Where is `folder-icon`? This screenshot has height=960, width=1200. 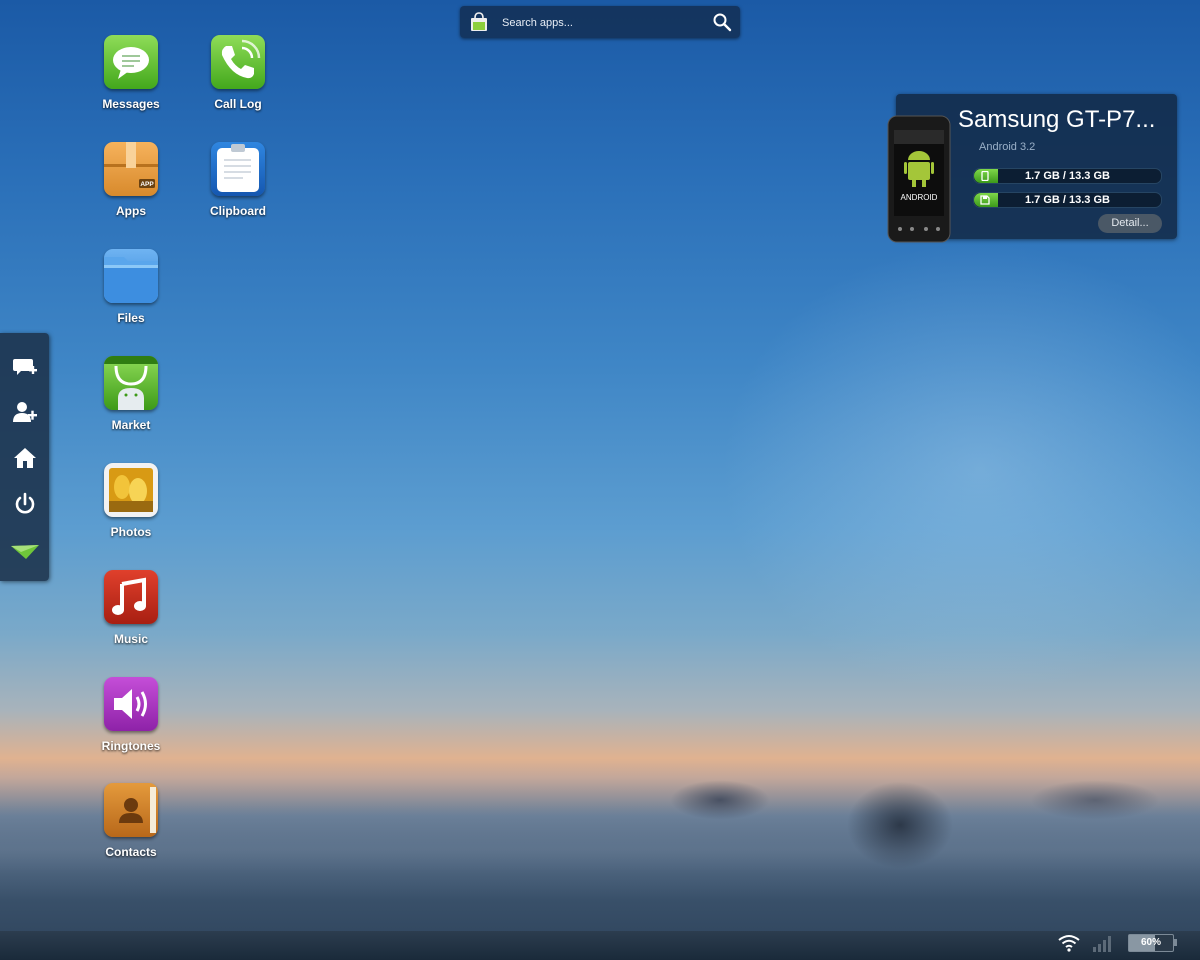 folder-icon is located at coordinates (131, 276).